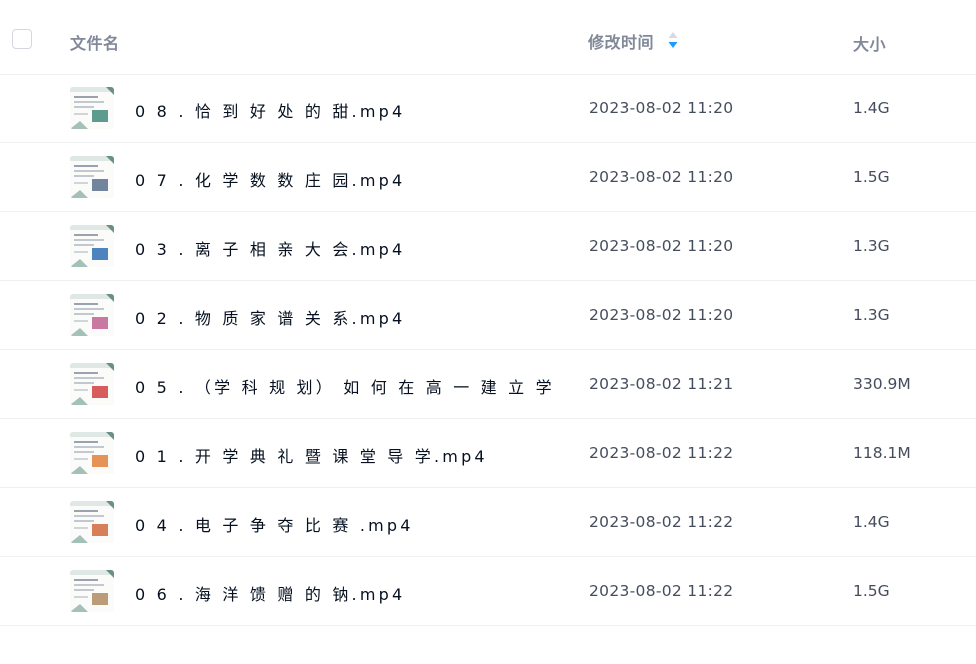 The width and height of the screenshot is (976, 664). I want to click on table-header: 文件名 修改时间 大小, so click(488, 37).